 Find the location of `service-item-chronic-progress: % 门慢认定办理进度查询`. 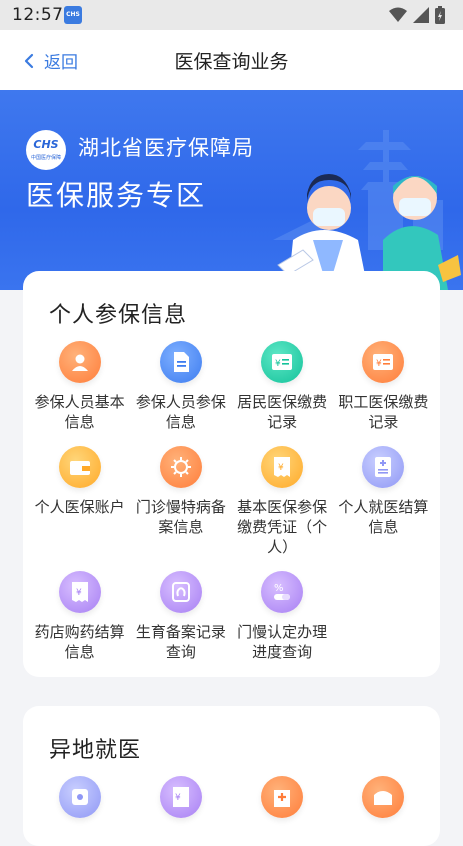

service-item-chronic-progress: % 门慢认定办理进度查询 is located at coordinates (282, 616).